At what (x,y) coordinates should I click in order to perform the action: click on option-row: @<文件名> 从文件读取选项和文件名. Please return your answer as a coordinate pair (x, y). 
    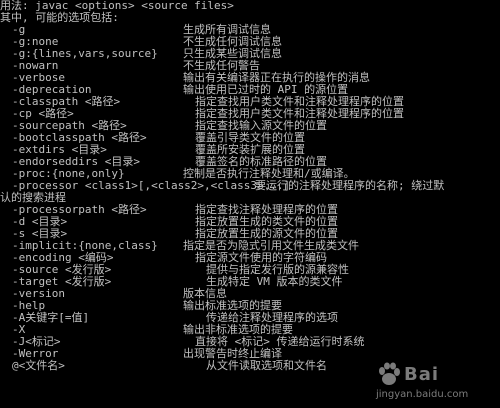
    Looking at the image, I should click on (250, 366).